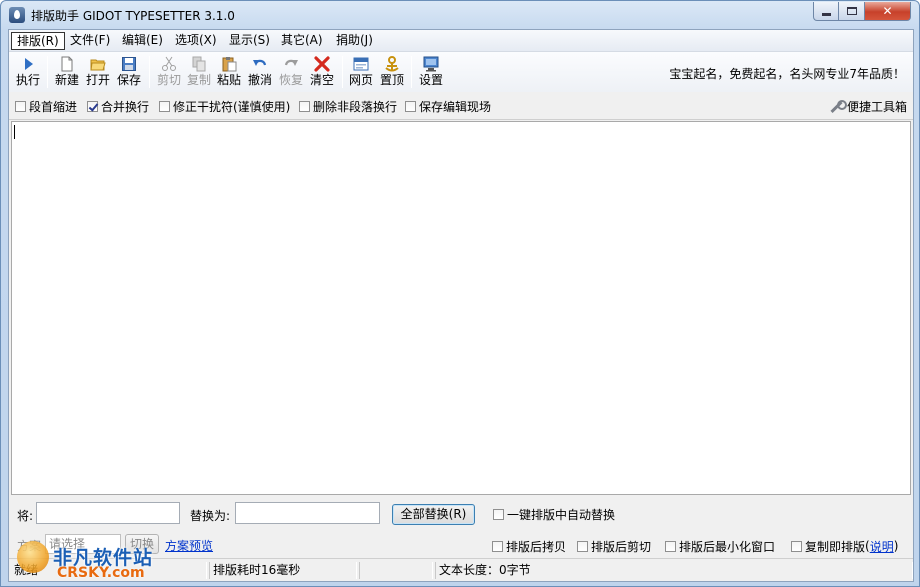 The height and width of the screenshot is (587, 920). Describe the element at coordinates (614, 546) in the screenshot. I see `cut-after-typeset-checkbox: 排版后剪切` at that location.